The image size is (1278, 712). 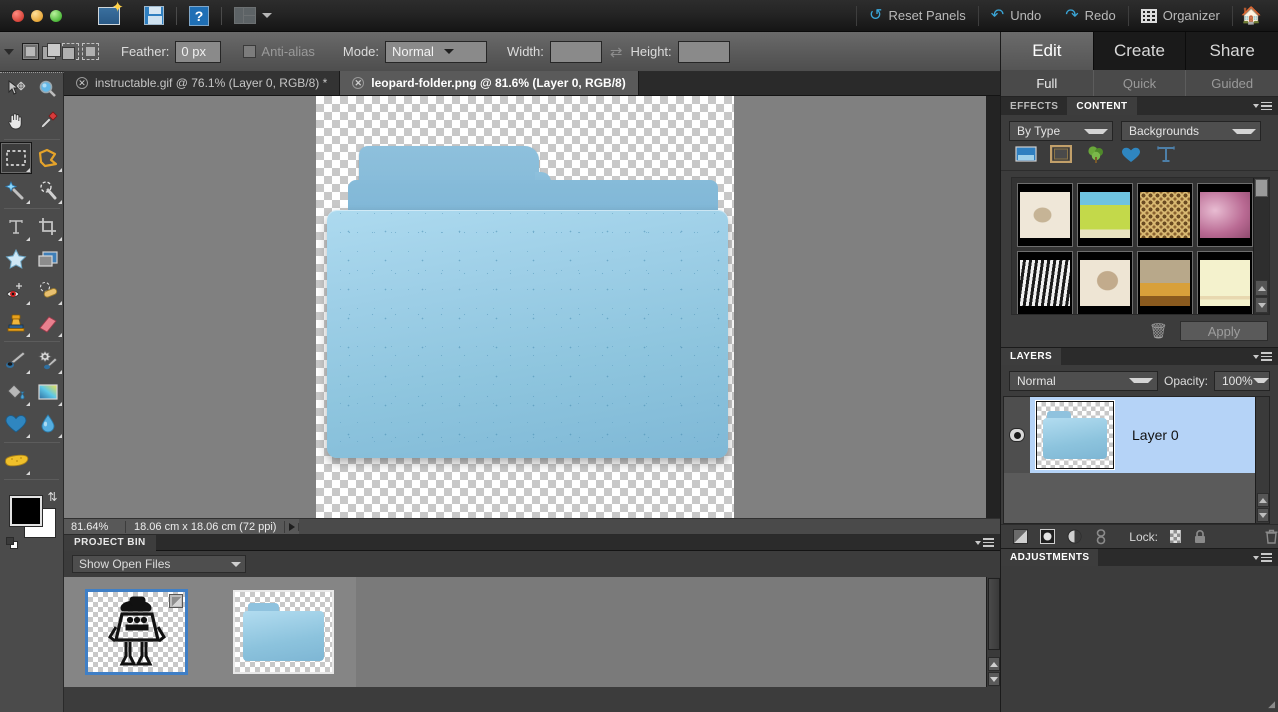 I want to click on project-bin-menu-icon, so click(x=984, y=542).